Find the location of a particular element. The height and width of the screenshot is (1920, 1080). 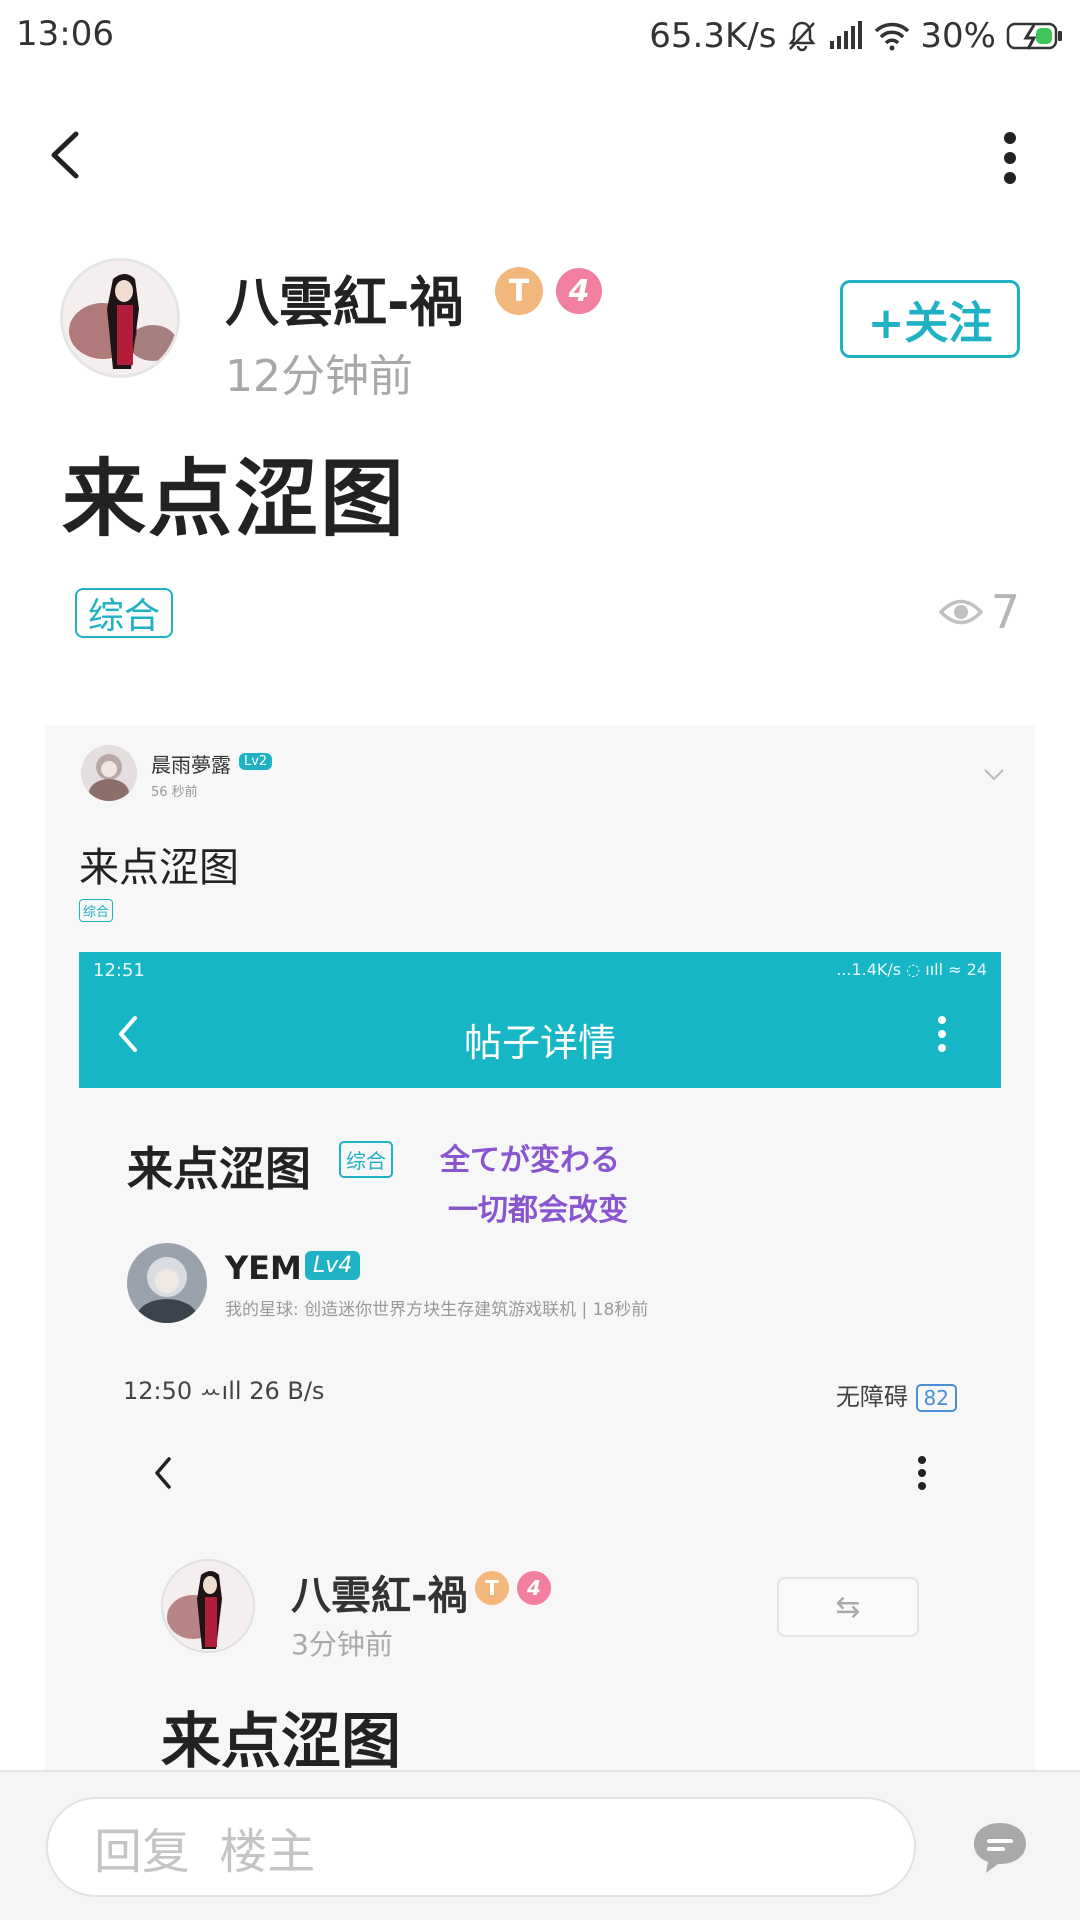

embedded-app-header: 12:51 ...1.4K/s ◌ ııll ≈ 24 帖子详情 is located at coordinates (540, 1020).